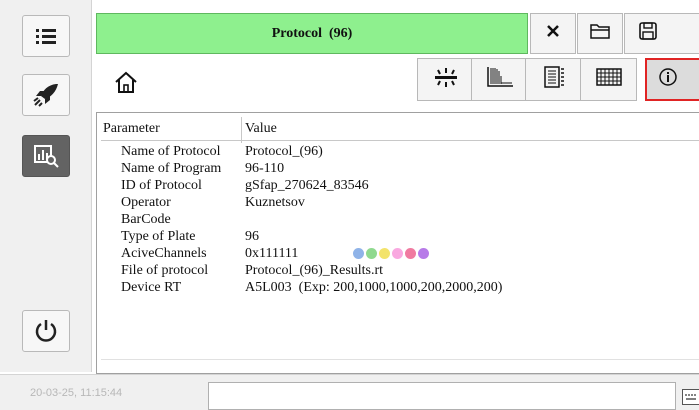 Image resolution: width=699 pixels, height=410 pixels. What do you see at coordinates (400, 364) in the screenshot?
I see `panel-bottom-edge` at bounding box center [400, 364].